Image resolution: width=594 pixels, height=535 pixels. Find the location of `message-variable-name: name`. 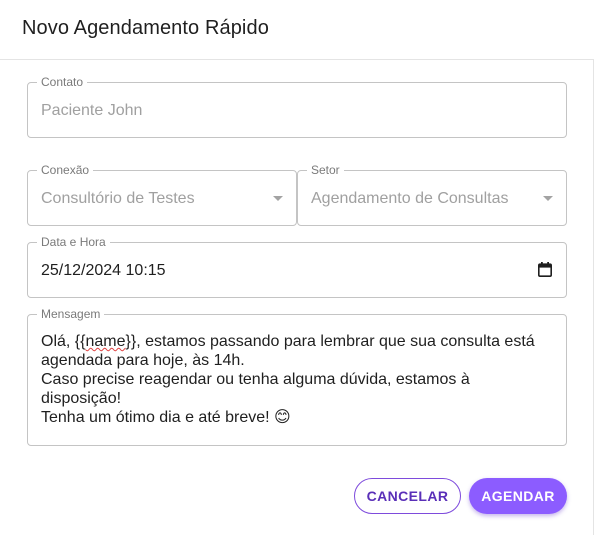

message-variable-name: name is located at coordinates (105, 341).